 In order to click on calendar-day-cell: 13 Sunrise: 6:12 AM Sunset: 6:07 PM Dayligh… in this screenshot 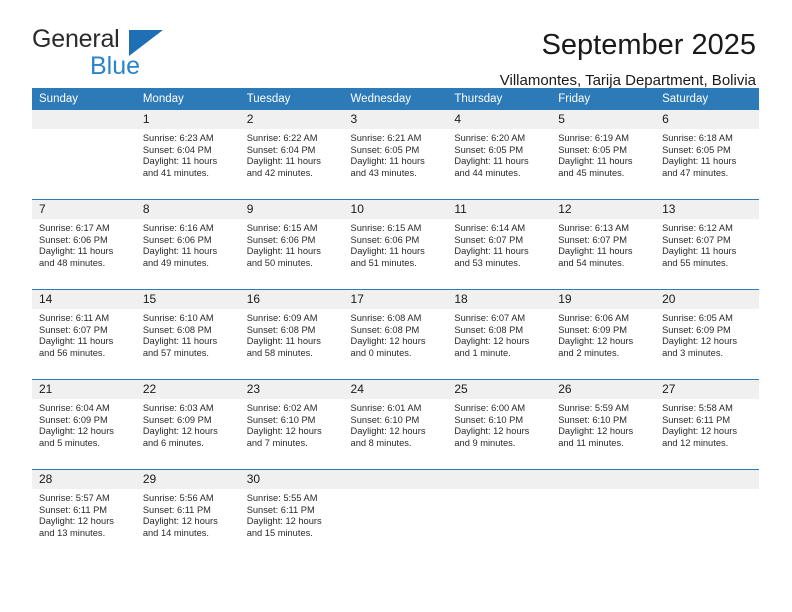, I will do `click(707, 244)`.